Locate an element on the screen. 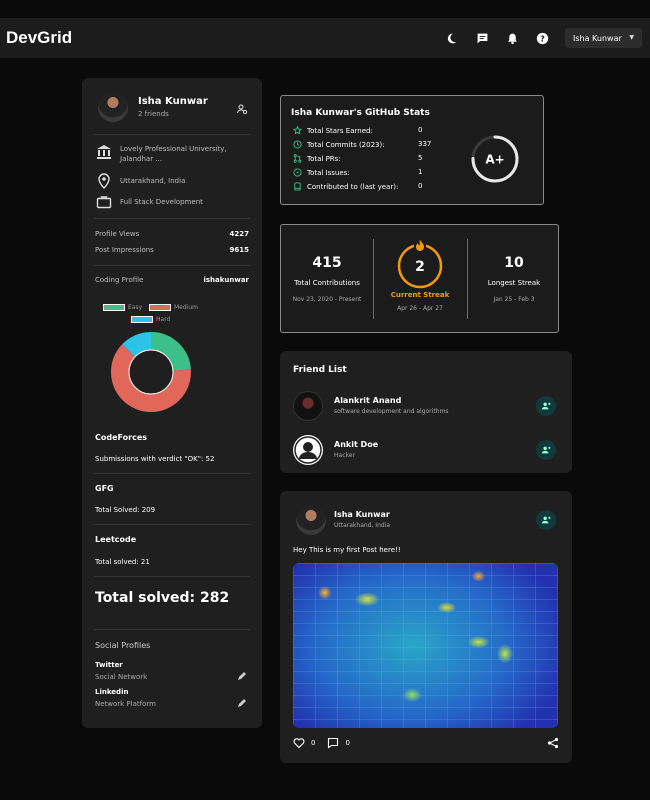 Image resolution: width=650 pixels, height=800 pixels. legend-medium-label: Medium is located at coordinates (186, 307).